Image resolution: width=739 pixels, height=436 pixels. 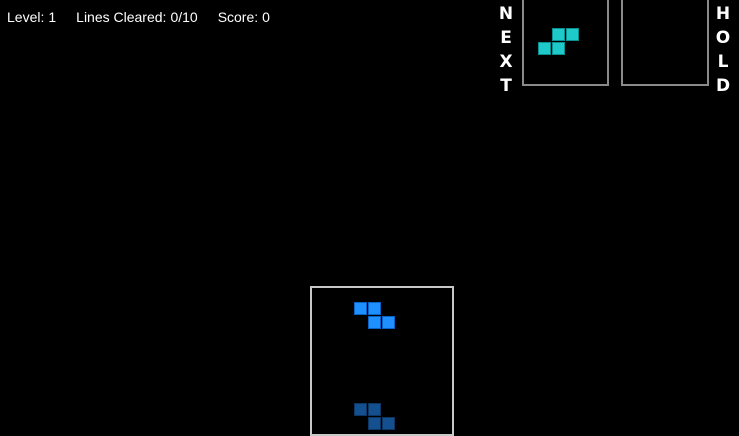 What do you see at coordinates (723, 62) in the screenshot?
I see `hold-label-letter: L` at bounding box center [723, 62].